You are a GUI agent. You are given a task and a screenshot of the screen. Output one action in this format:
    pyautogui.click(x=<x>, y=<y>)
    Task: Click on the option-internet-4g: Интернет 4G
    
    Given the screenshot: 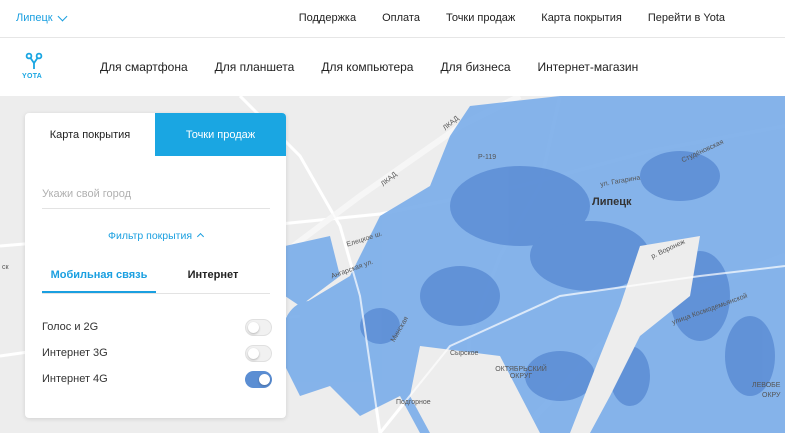 What is the action you would take?
    pyautogui.click(x=157, y=380)
    